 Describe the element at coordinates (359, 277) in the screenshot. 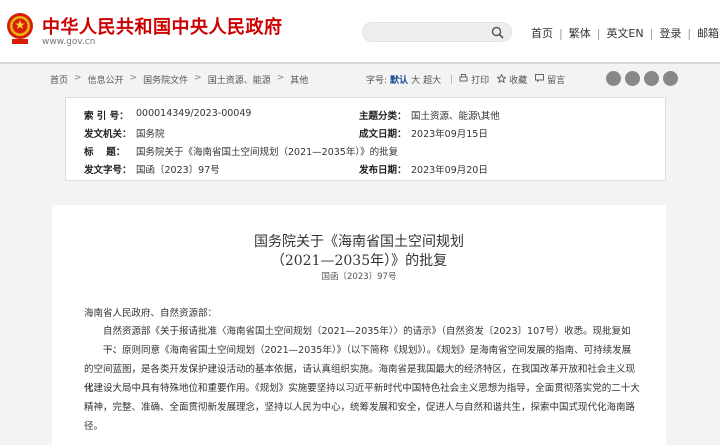

I see `document-number: 国函〔2023〕97号` at that location.